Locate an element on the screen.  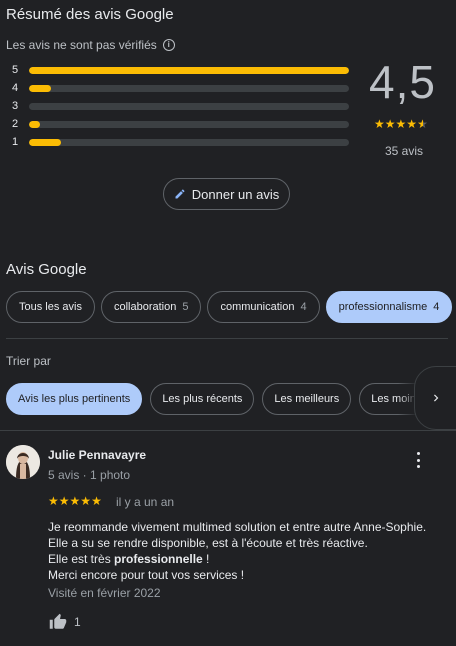
sort-label-text: Les plus récents is located at coordinates (202, 399).